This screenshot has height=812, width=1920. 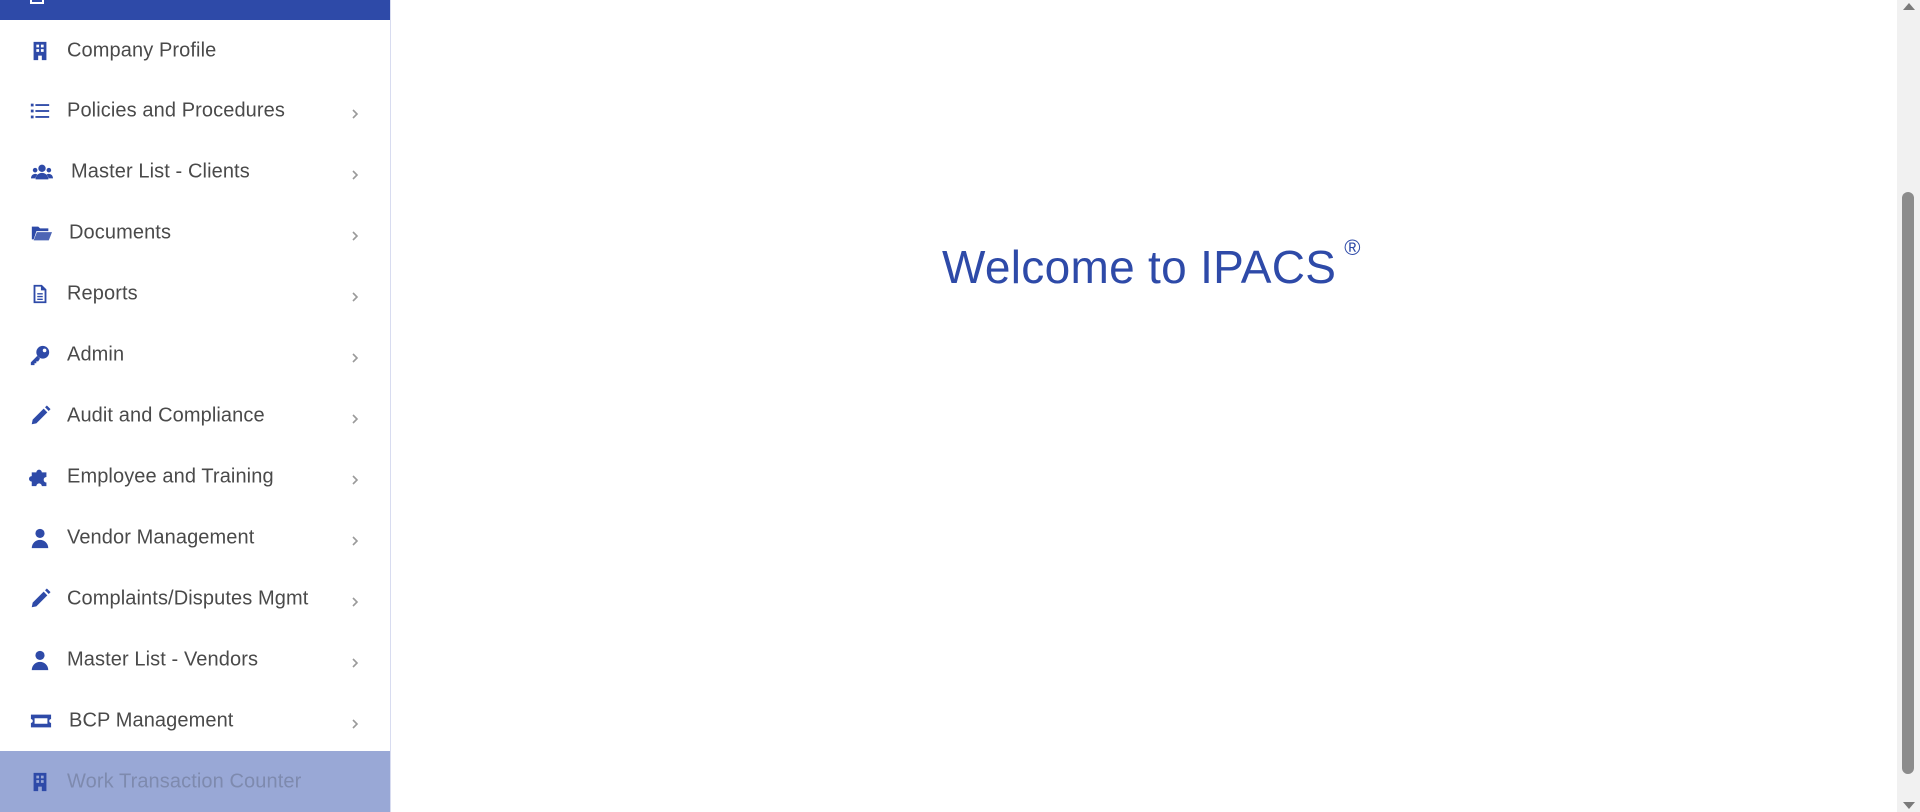 I want to click on sidebar-item-label: Master List - Clients, so click(x=160, y=171).